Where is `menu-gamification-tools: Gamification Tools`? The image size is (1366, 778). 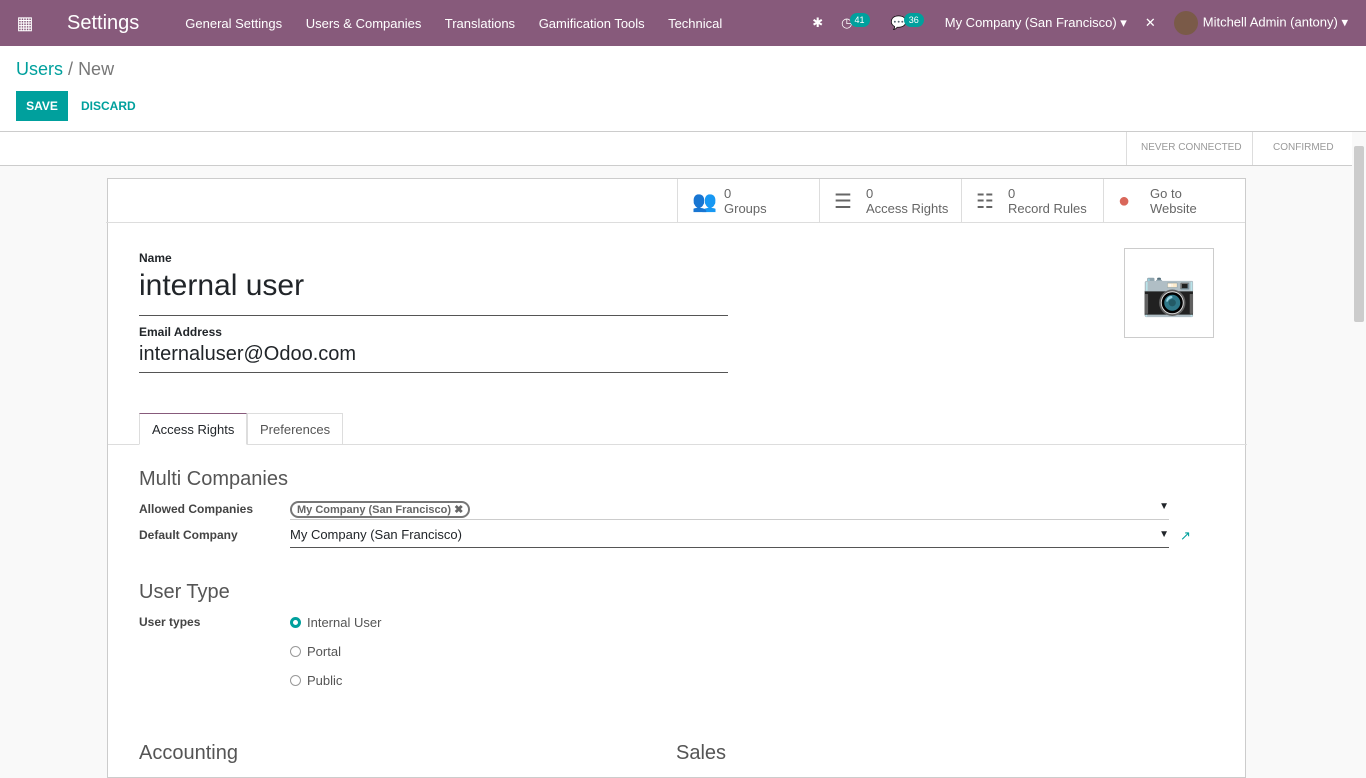 menu-gamification-tools: Gamification Tools is located at coordinates (592, 23).